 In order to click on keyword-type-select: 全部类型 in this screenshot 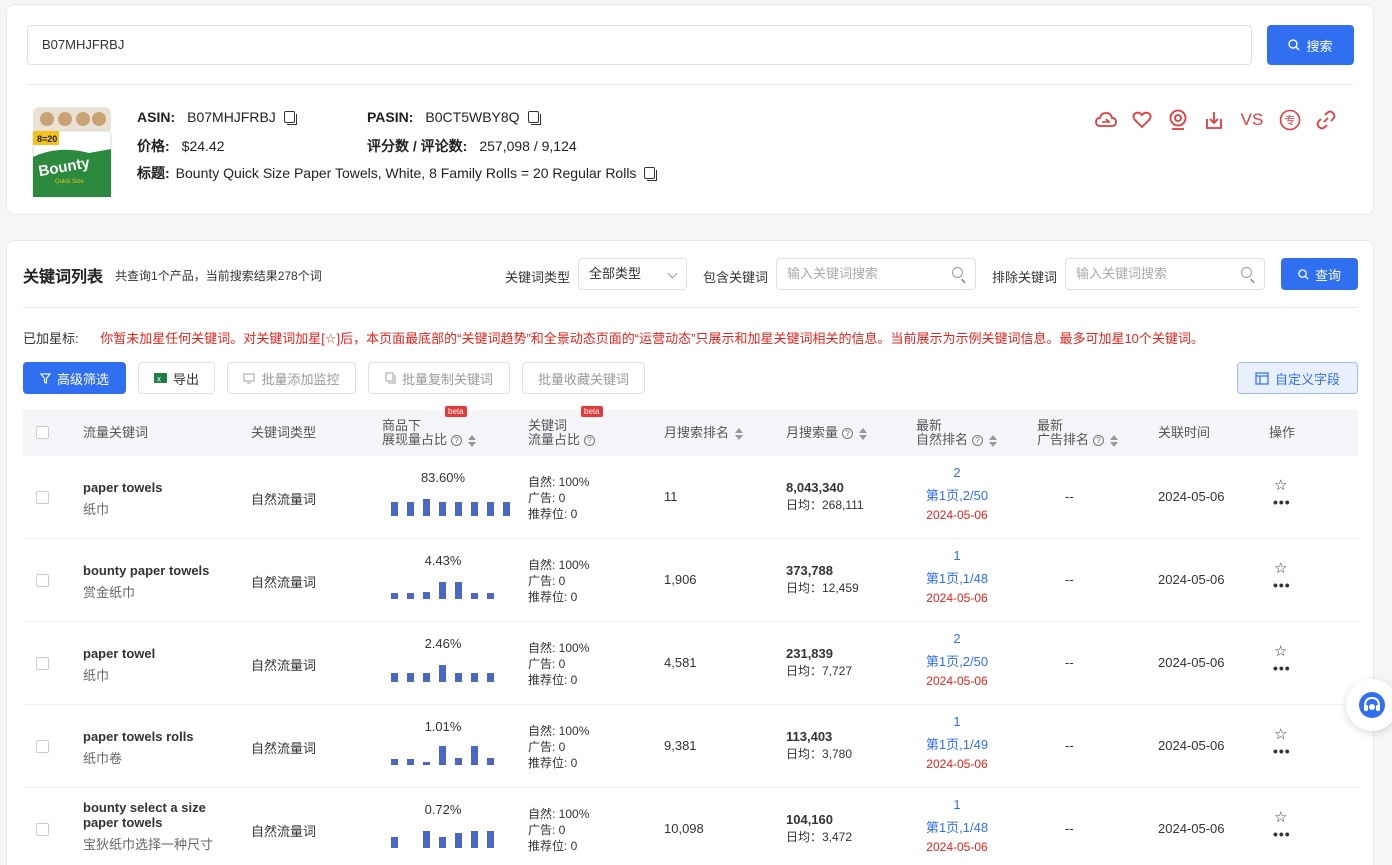, I will do `click(632, 274)`.